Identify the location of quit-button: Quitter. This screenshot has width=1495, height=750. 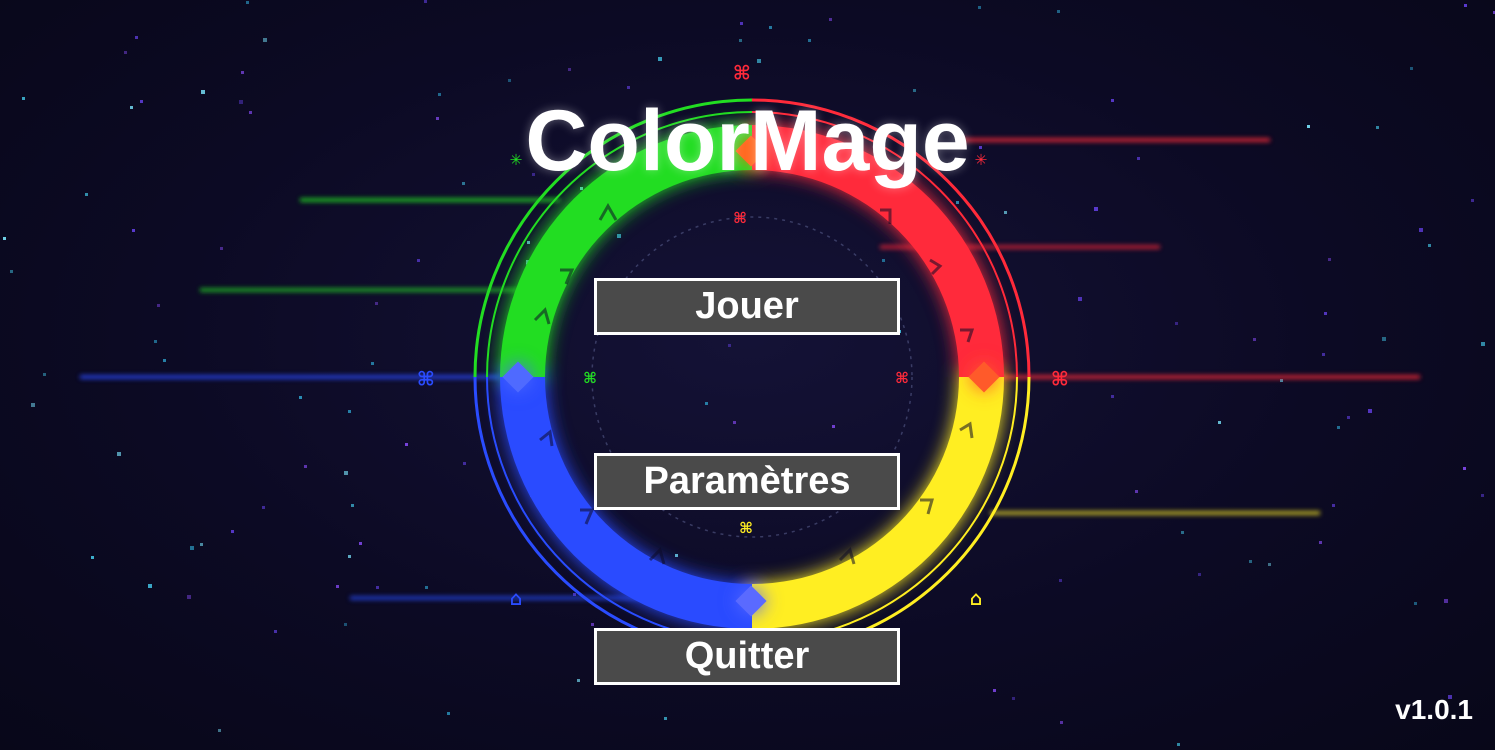
(747, 656).